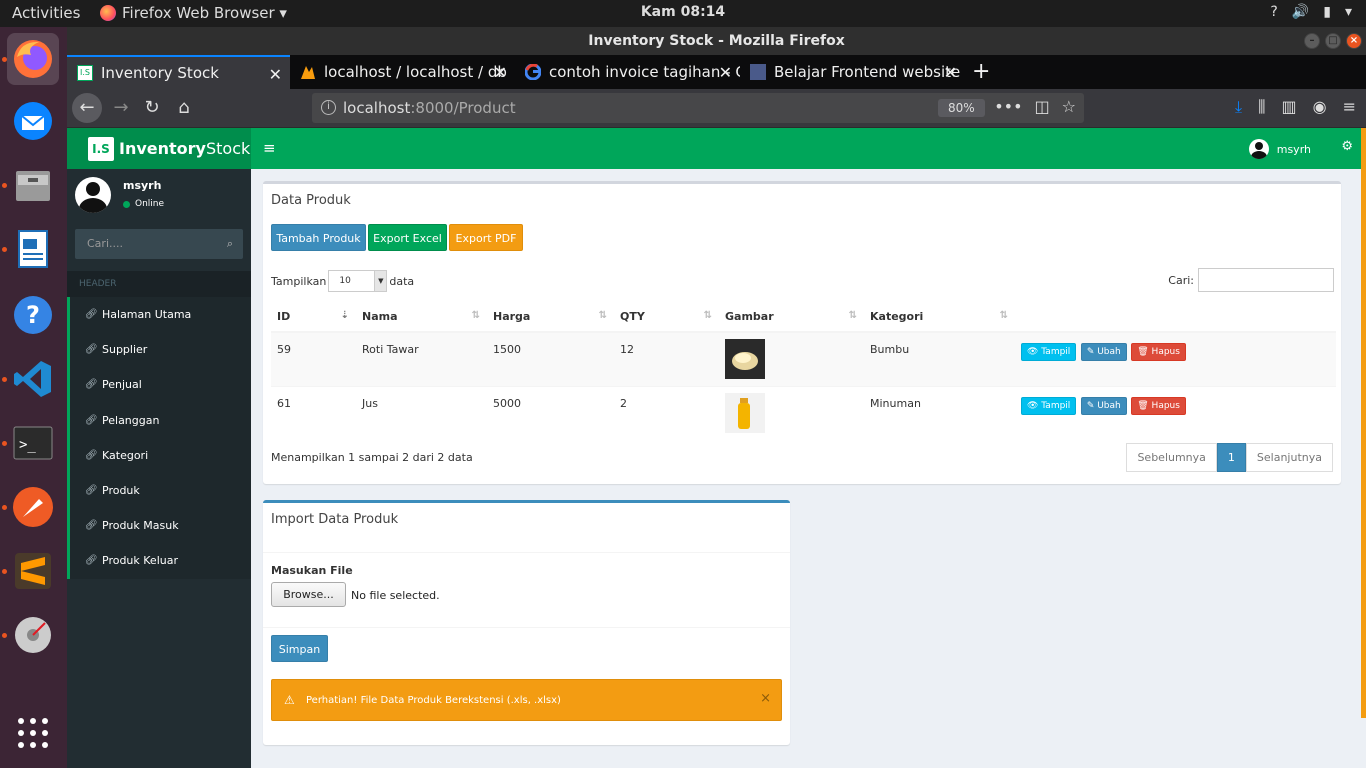 The image size is (1366, 768). I want to click on sidebar-item-produk-masuk: 🔗︎ Produk Masuk, so click(159, 526).